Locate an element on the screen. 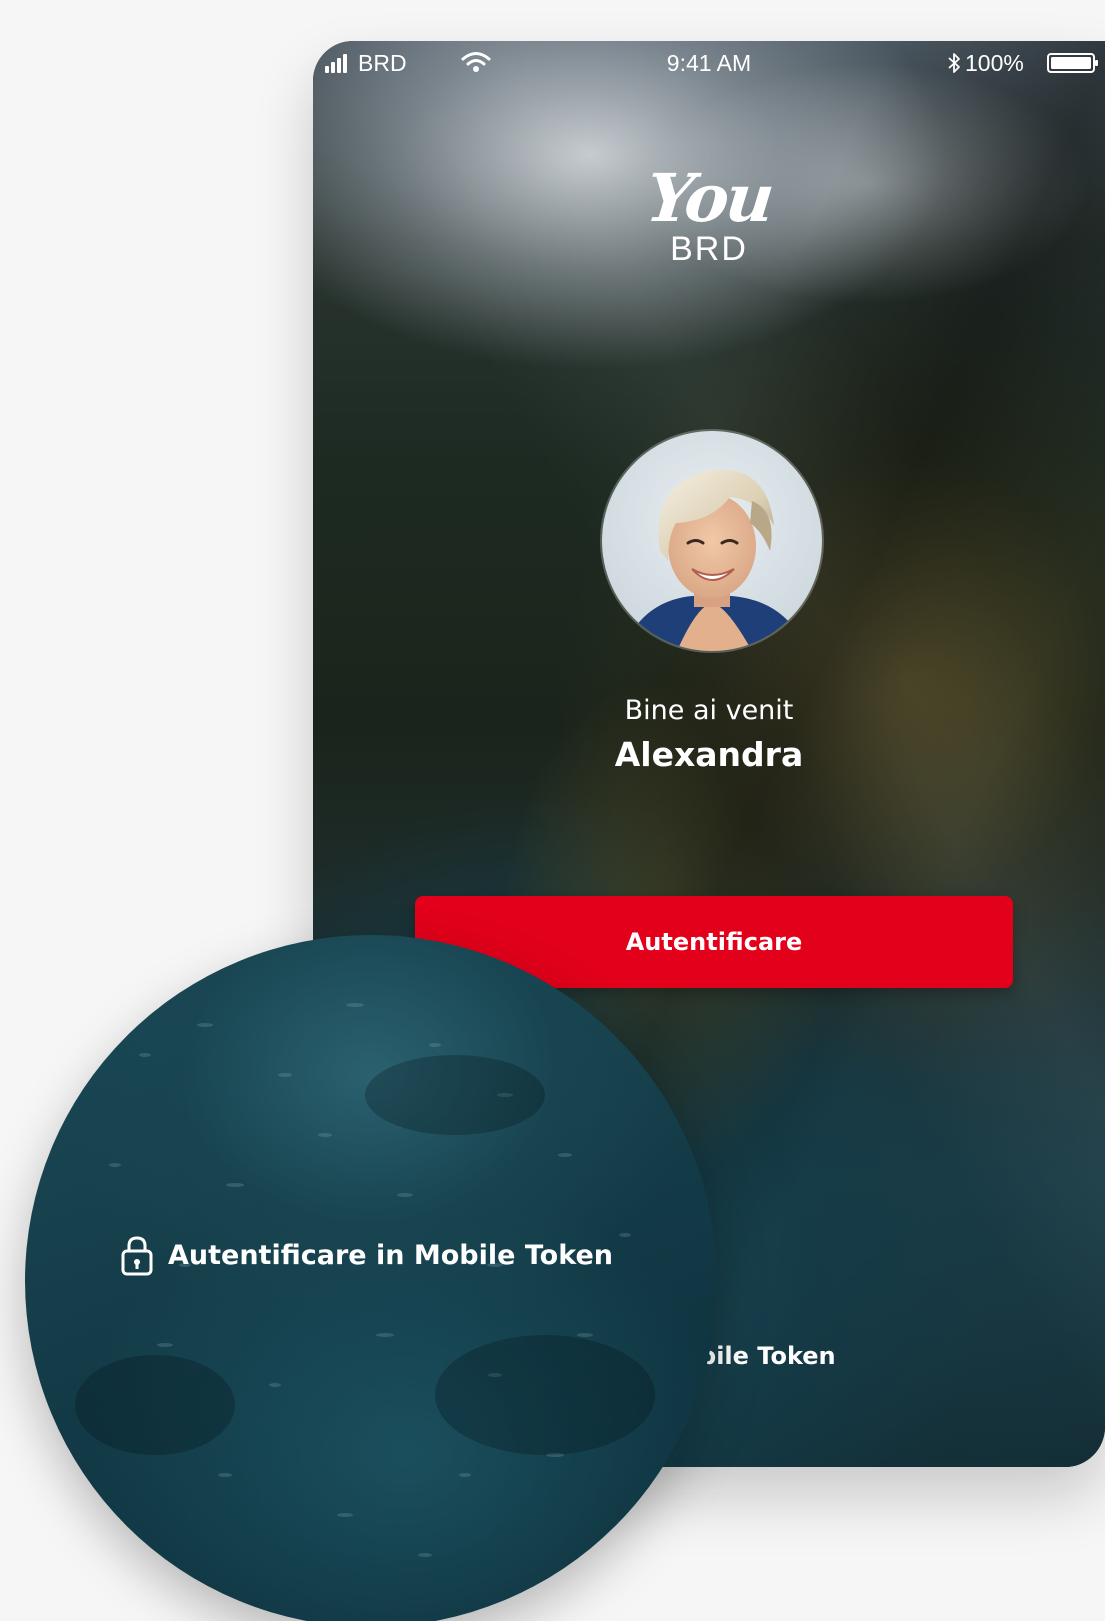  lock-icon is located at coordinates (137, 1256).